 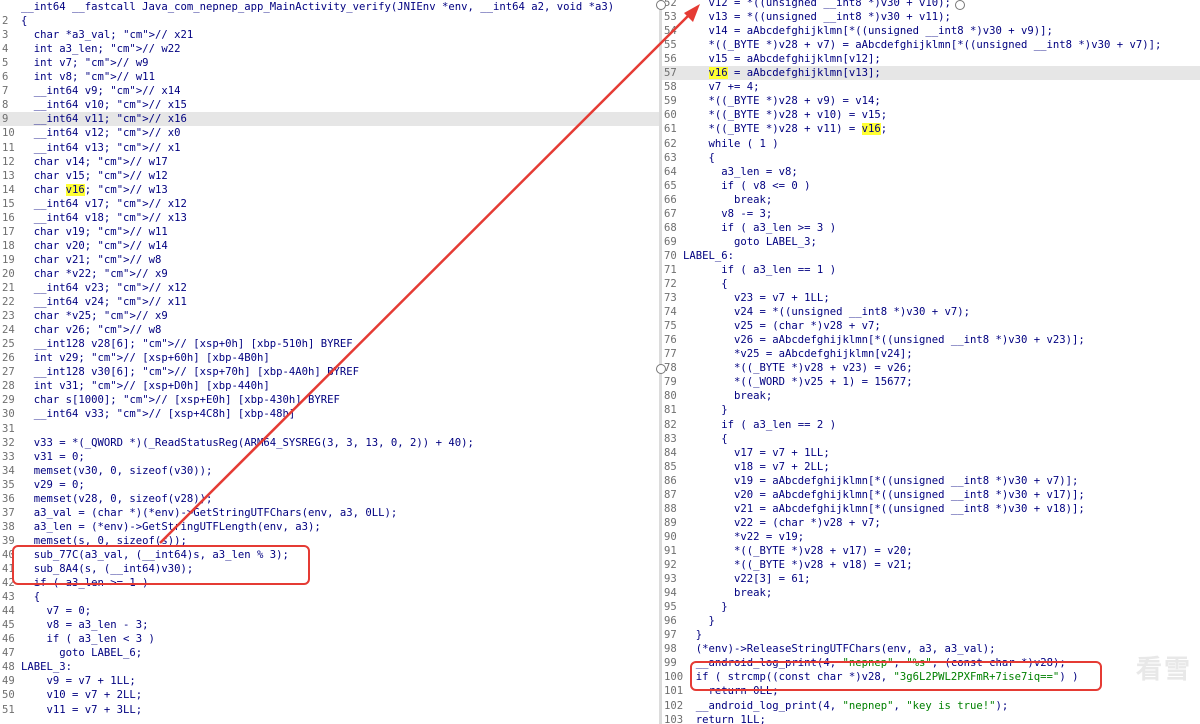 What do you see at coordinates (931, 551) in the screenshot?
I see `code-line: 91 *((_BYTE *)v28 + v17) = v20;` at bounding box center [931, 551].